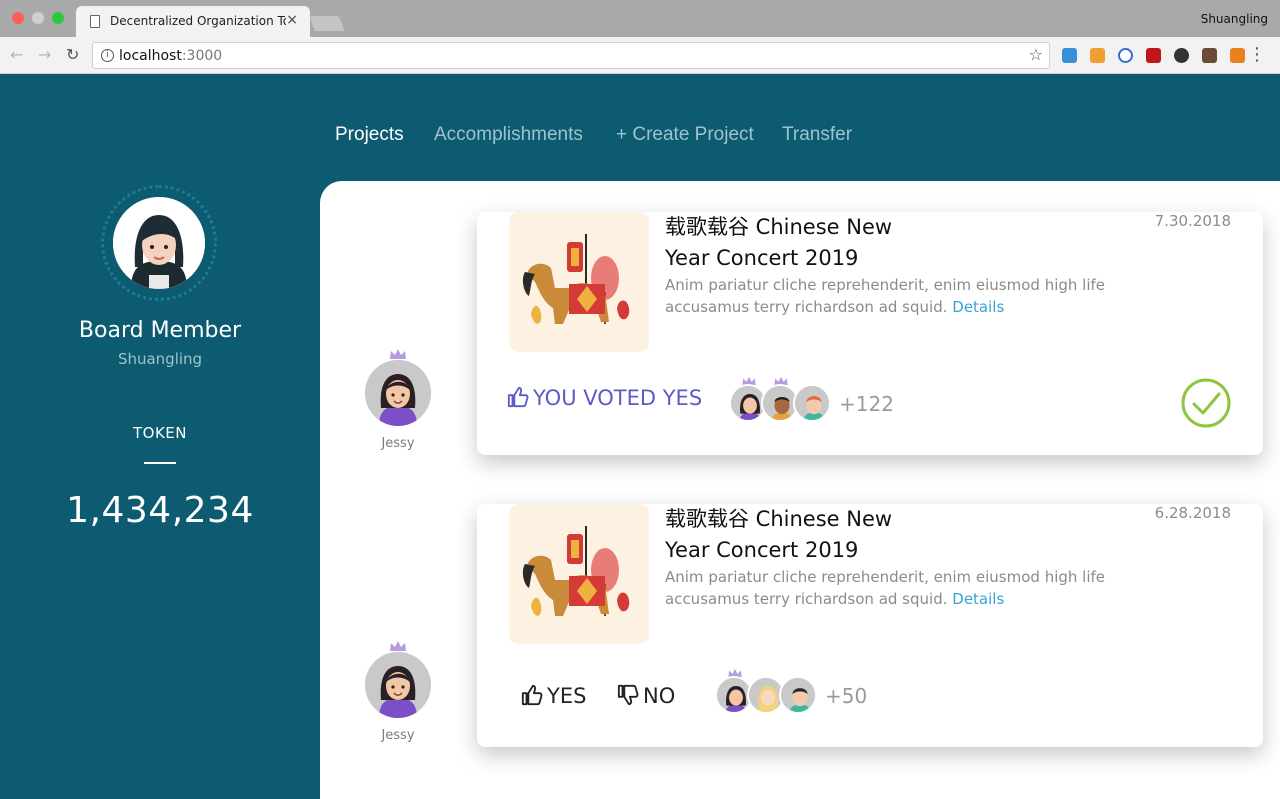 The width and height of the screenshot is (1280, 799). I want to click on maximize-window-button, so click(58, 18).